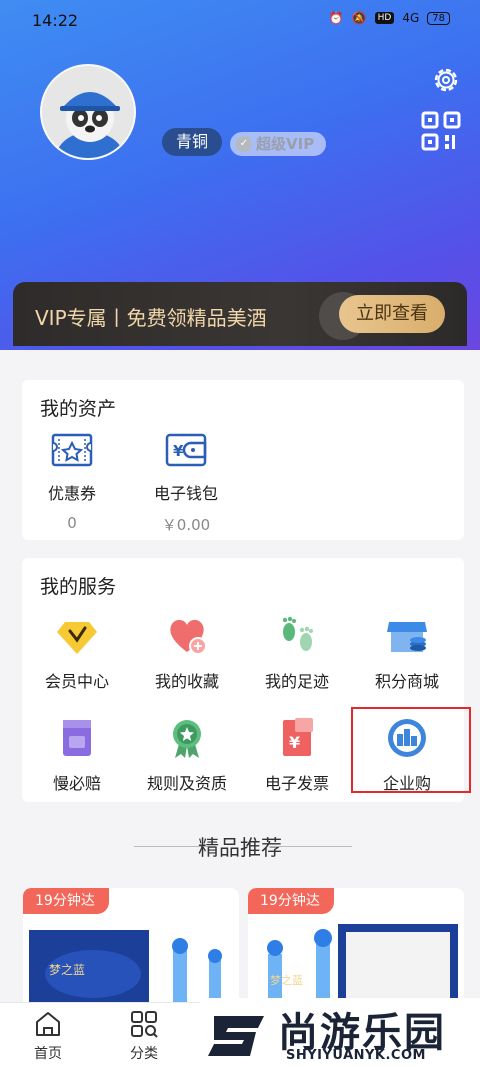 The height and width of the screenshot is (1067, 480). Describe the element at coordinates (144, 1024) in the screenshot. I see `category-grid-icon` at that location.